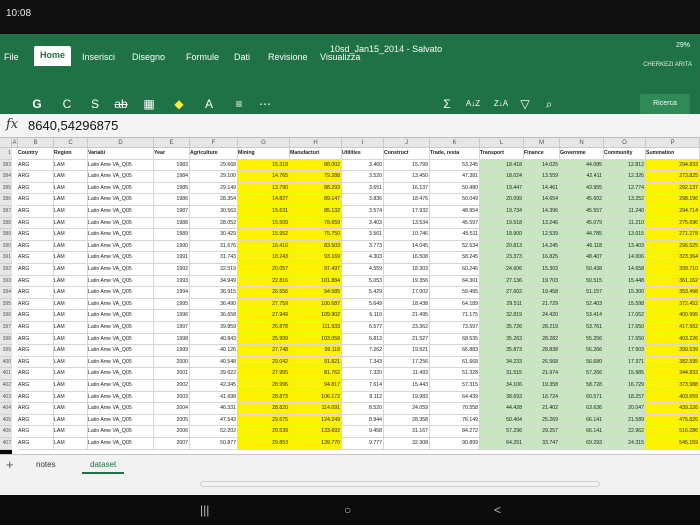  Describe the element at coordinates (582, 258) in the screenshot. I see `table-cell: 48.407` at that location.